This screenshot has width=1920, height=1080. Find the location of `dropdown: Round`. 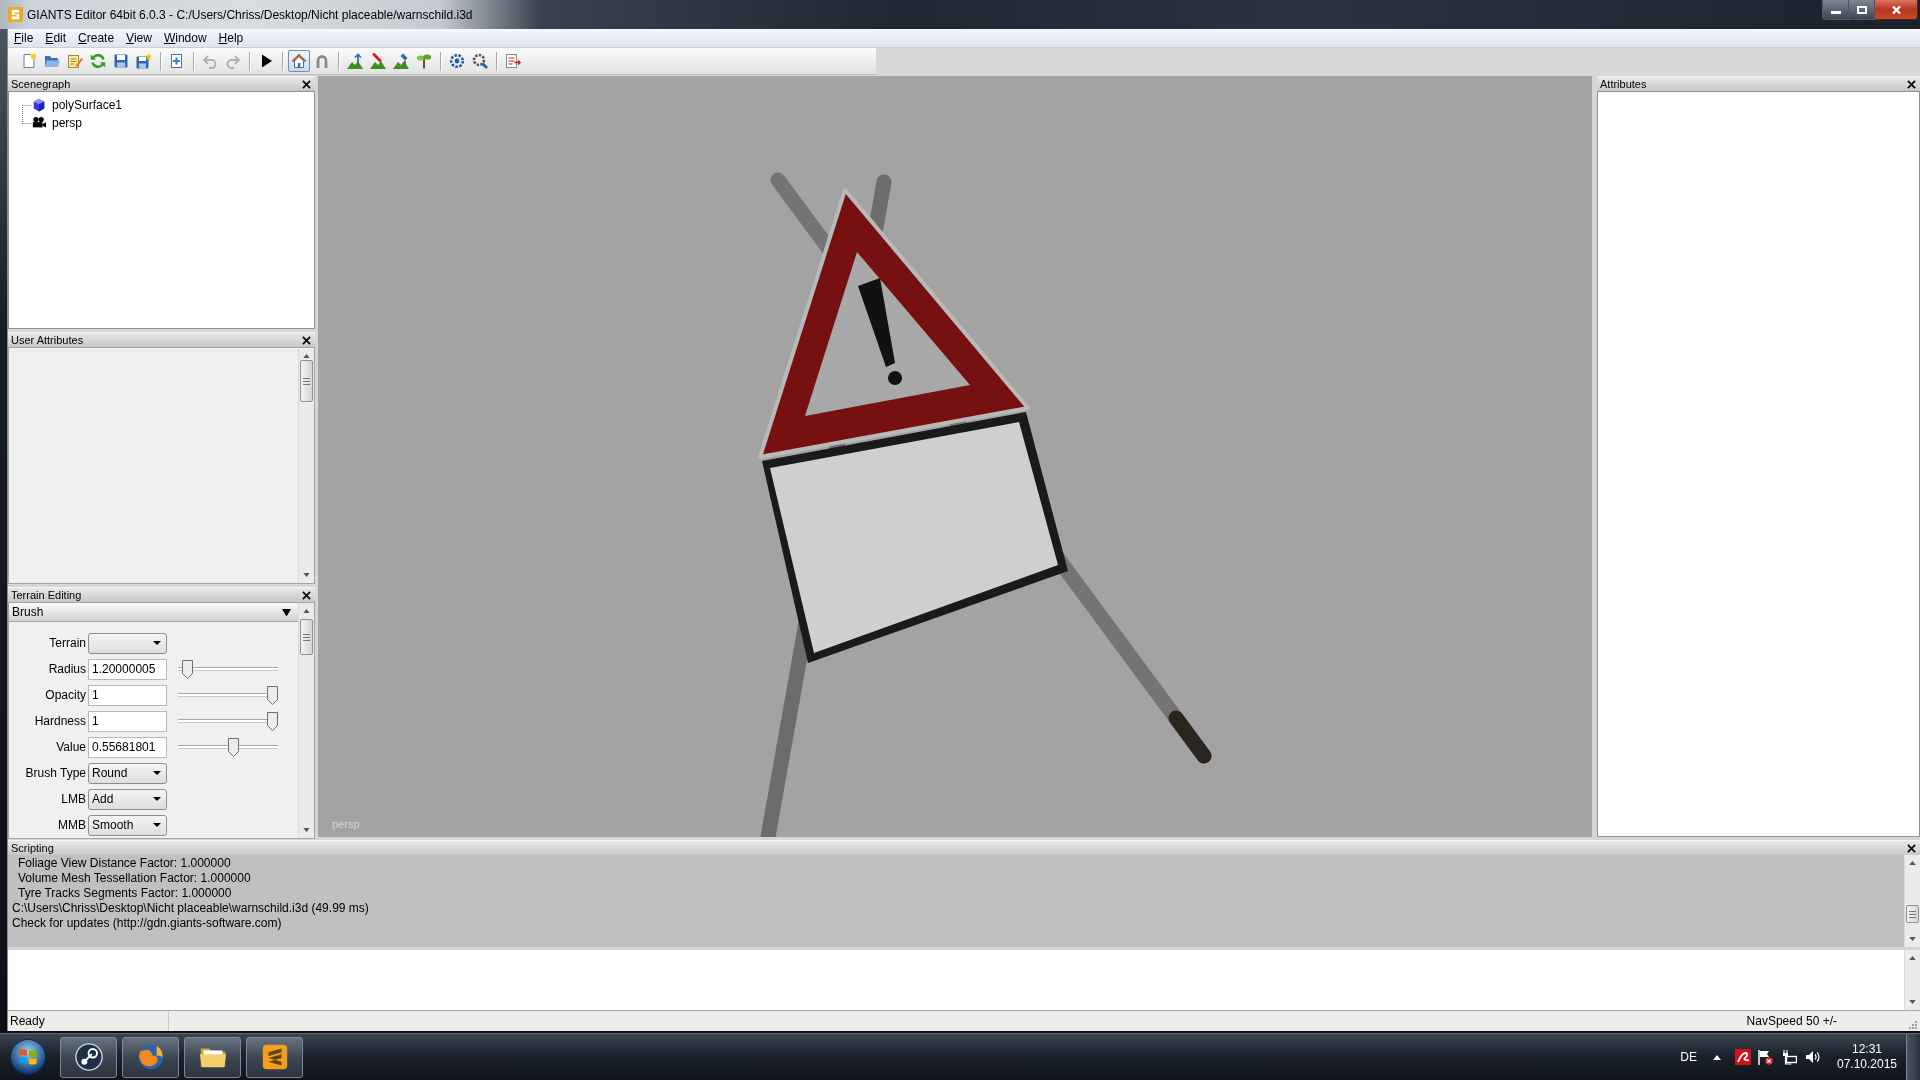

dropdown: Round is located at coordinates (127, 773).